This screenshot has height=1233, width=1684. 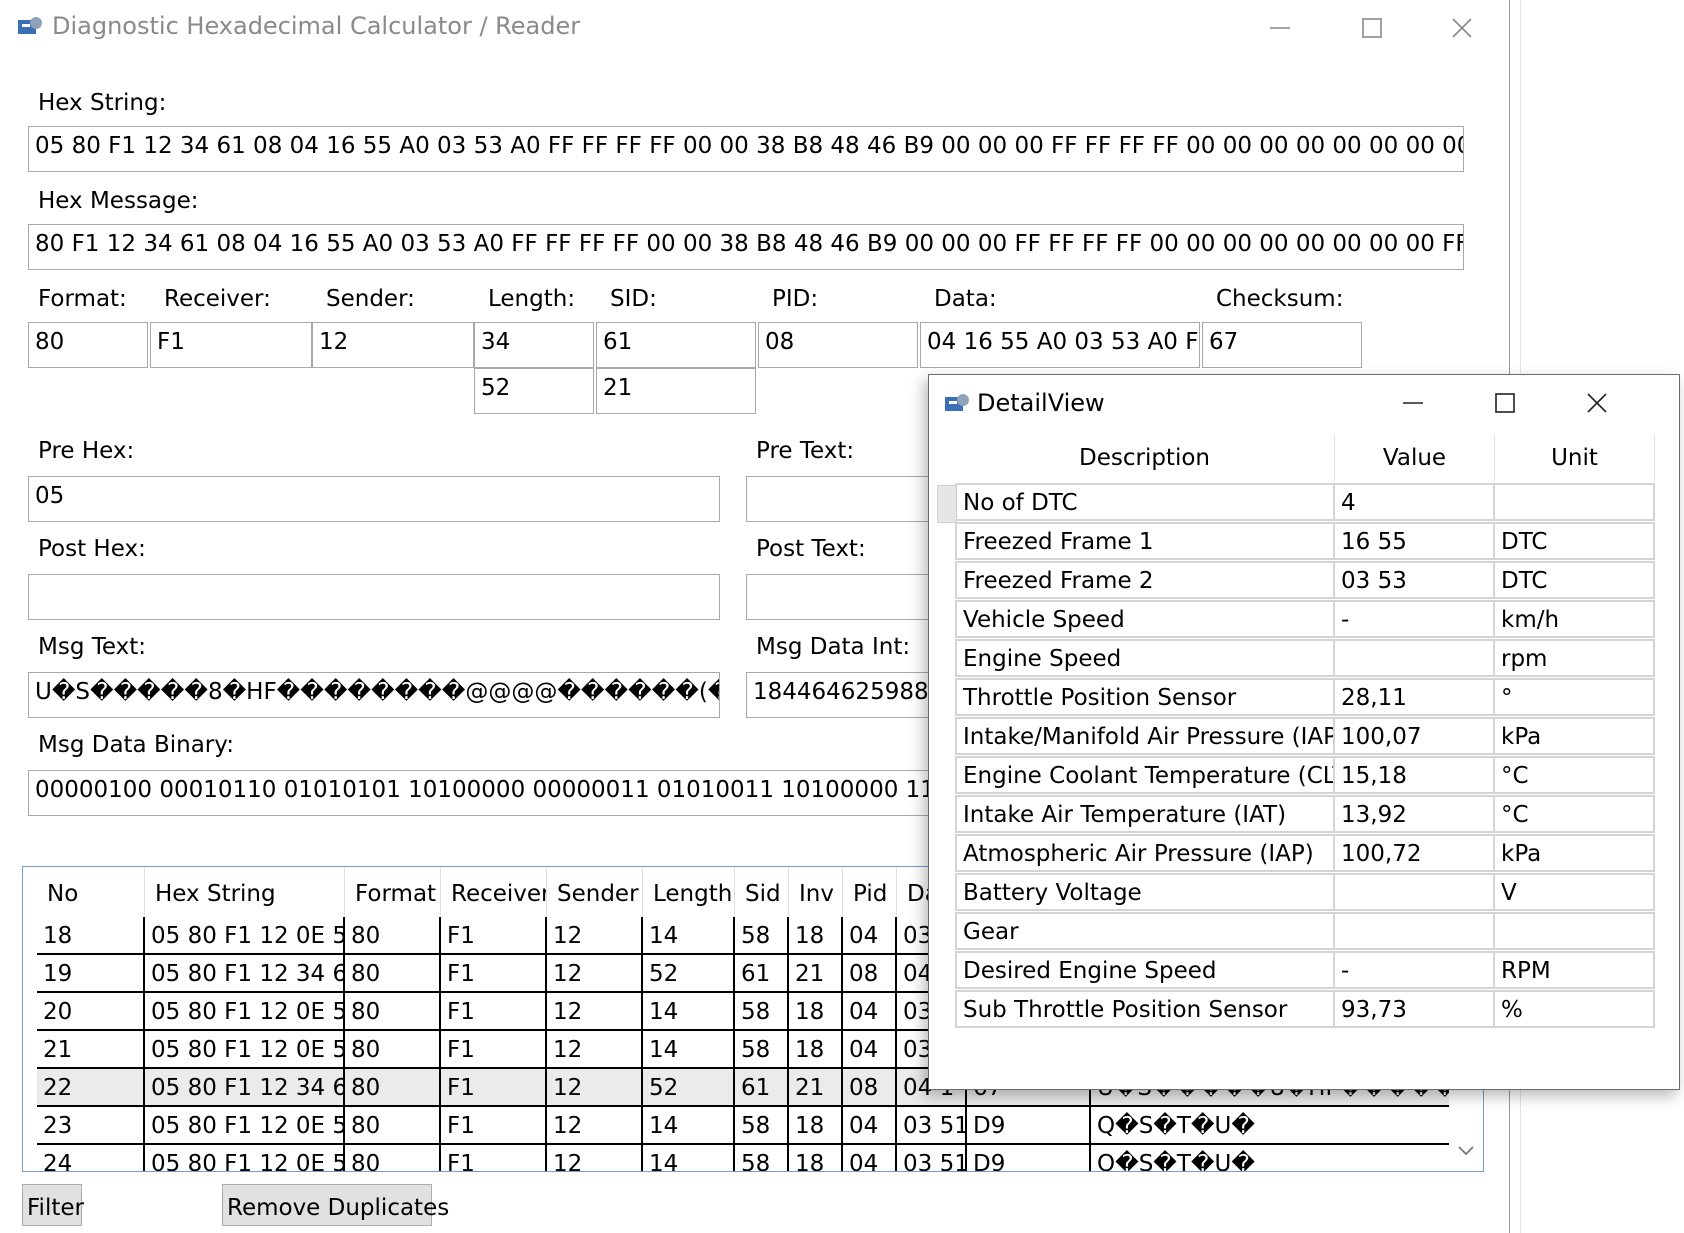 What do you see at coordinates (1145, 775) in the screenshot?
I see `detail-description-cell: Engine Coolant Temperature (CLT)` at bounding box center [1145, 775].